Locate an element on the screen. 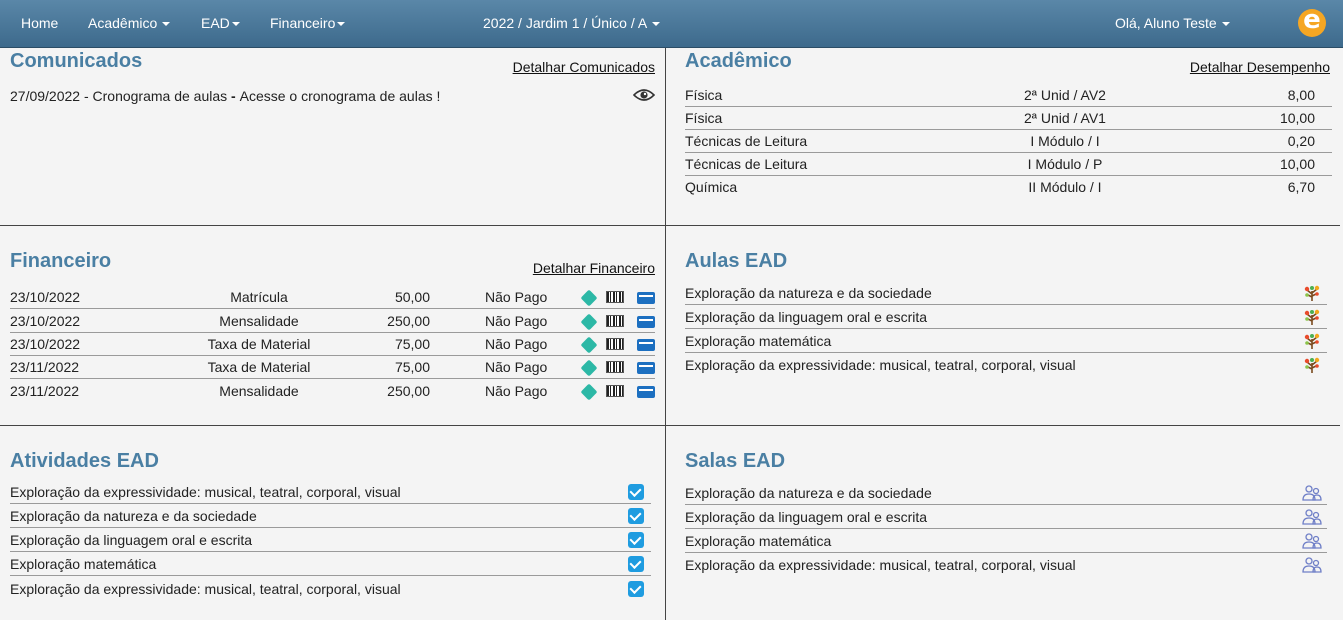  nav-user-menu: Olá, Aluno Teste is located at coordinates (1172, 23).